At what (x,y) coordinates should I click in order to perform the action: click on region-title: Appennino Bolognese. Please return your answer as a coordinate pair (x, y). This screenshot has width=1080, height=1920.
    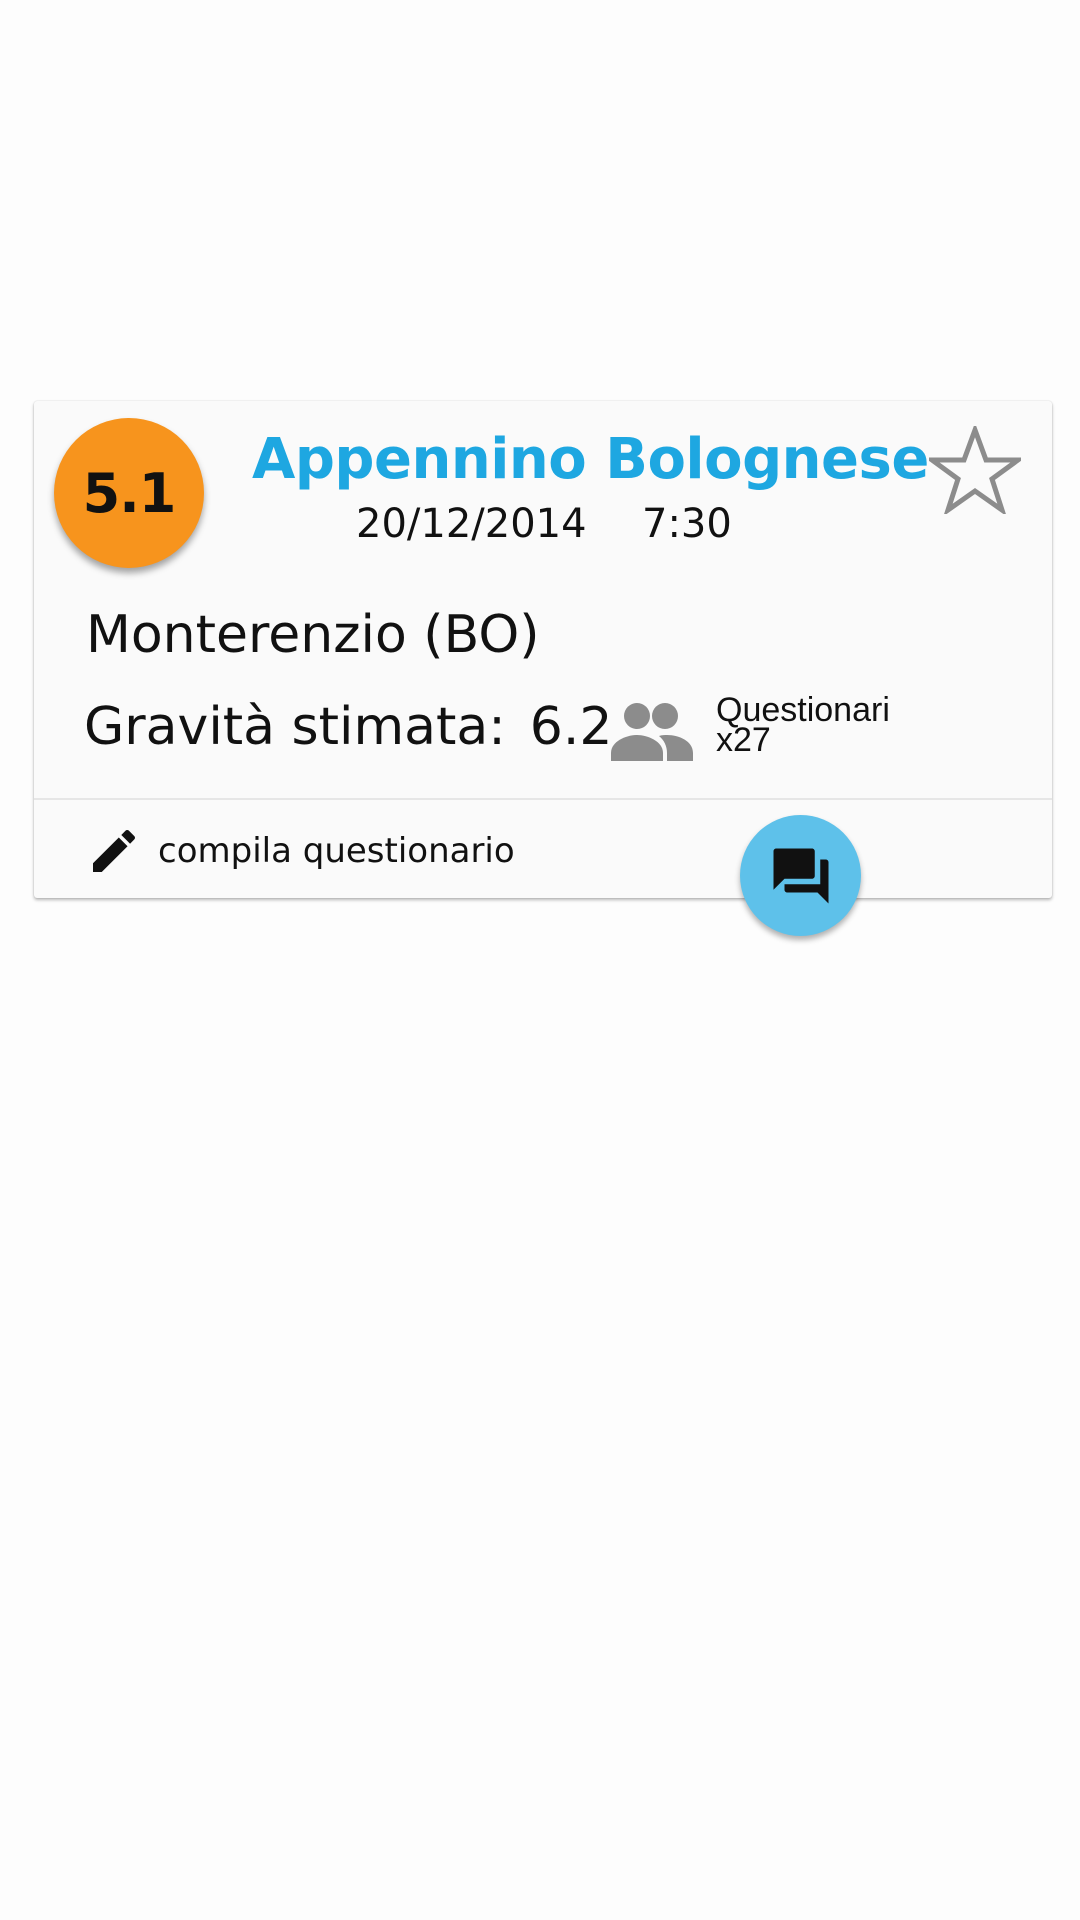
    Looking at the image, I should click on (590, 459).